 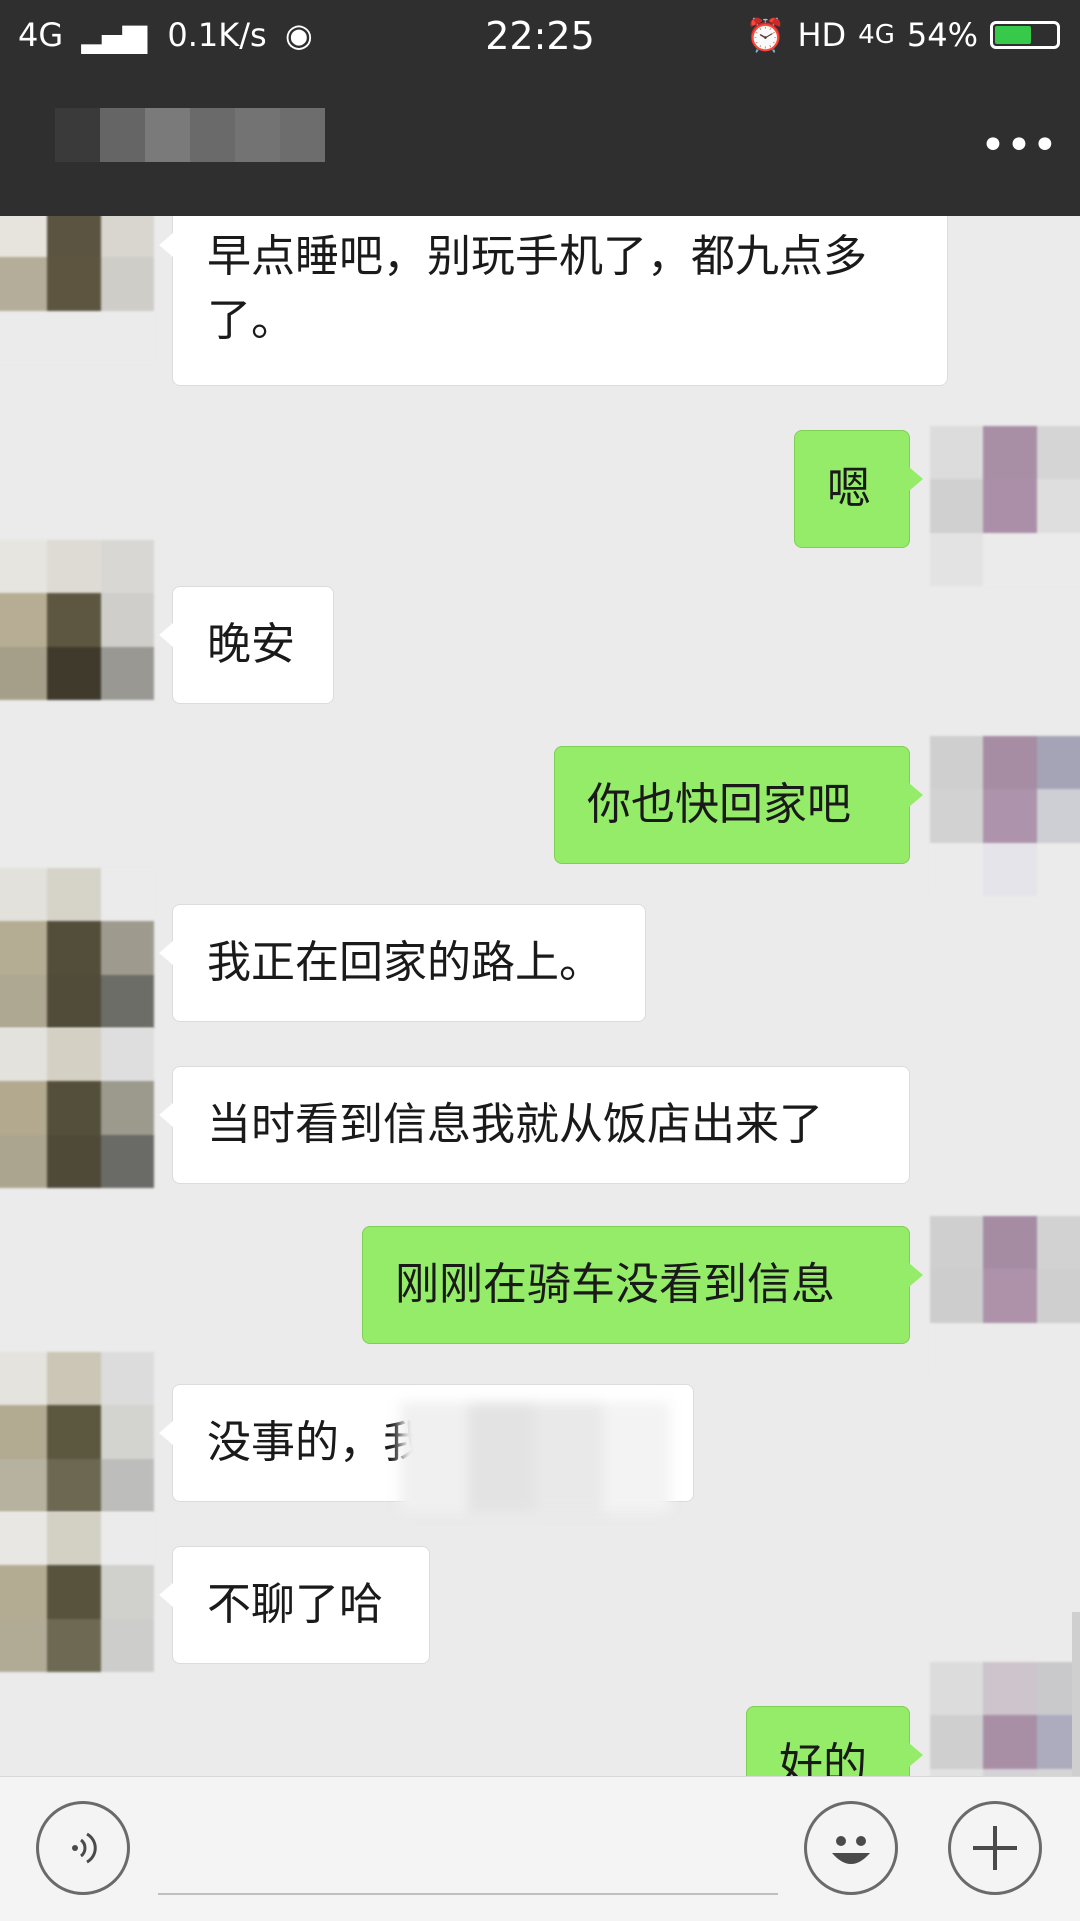 I want to click on message-bubble-incoming: 我正在回家的路上。, so click(x=402, y=963).